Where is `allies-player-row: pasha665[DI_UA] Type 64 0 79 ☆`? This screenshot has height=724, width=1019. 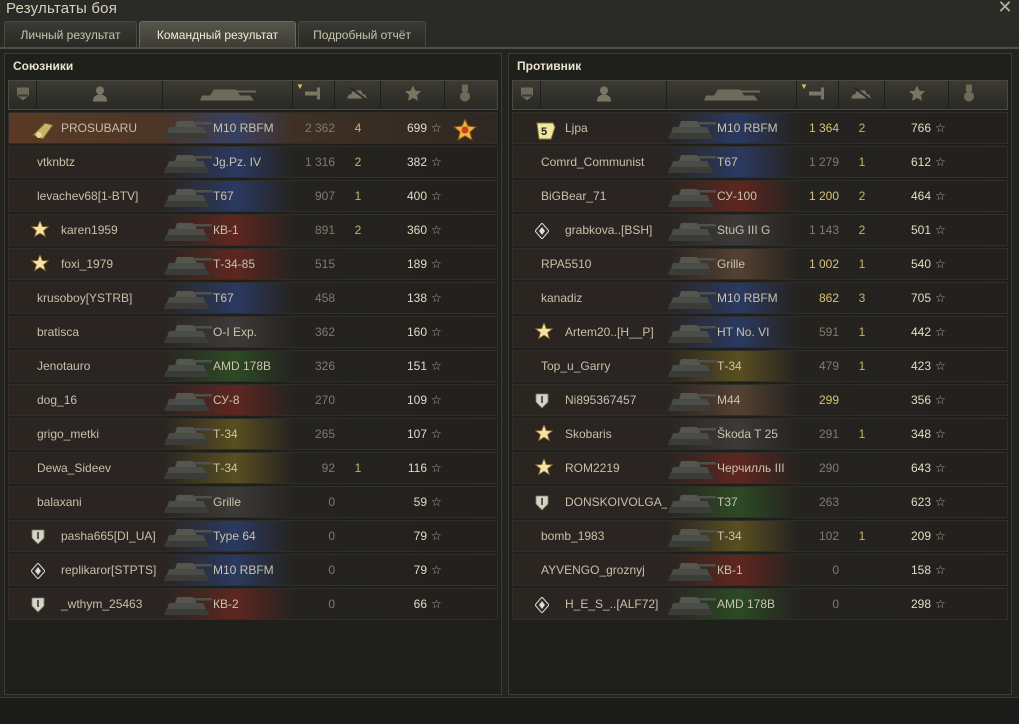 allies-player-row: pasha665[DI_UA] Type 64 0 79 ☆ is located at coordinates (253, 536).